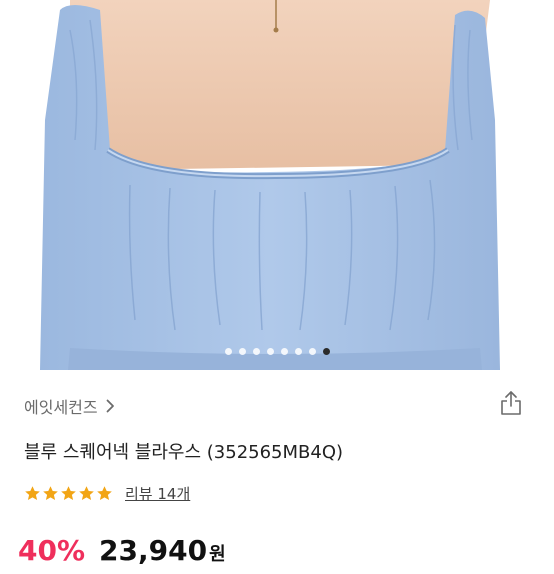 Image resolution: width=554 pixels, height=574 pixels. I want to click on chevron-right-icon, so click(110, 406).